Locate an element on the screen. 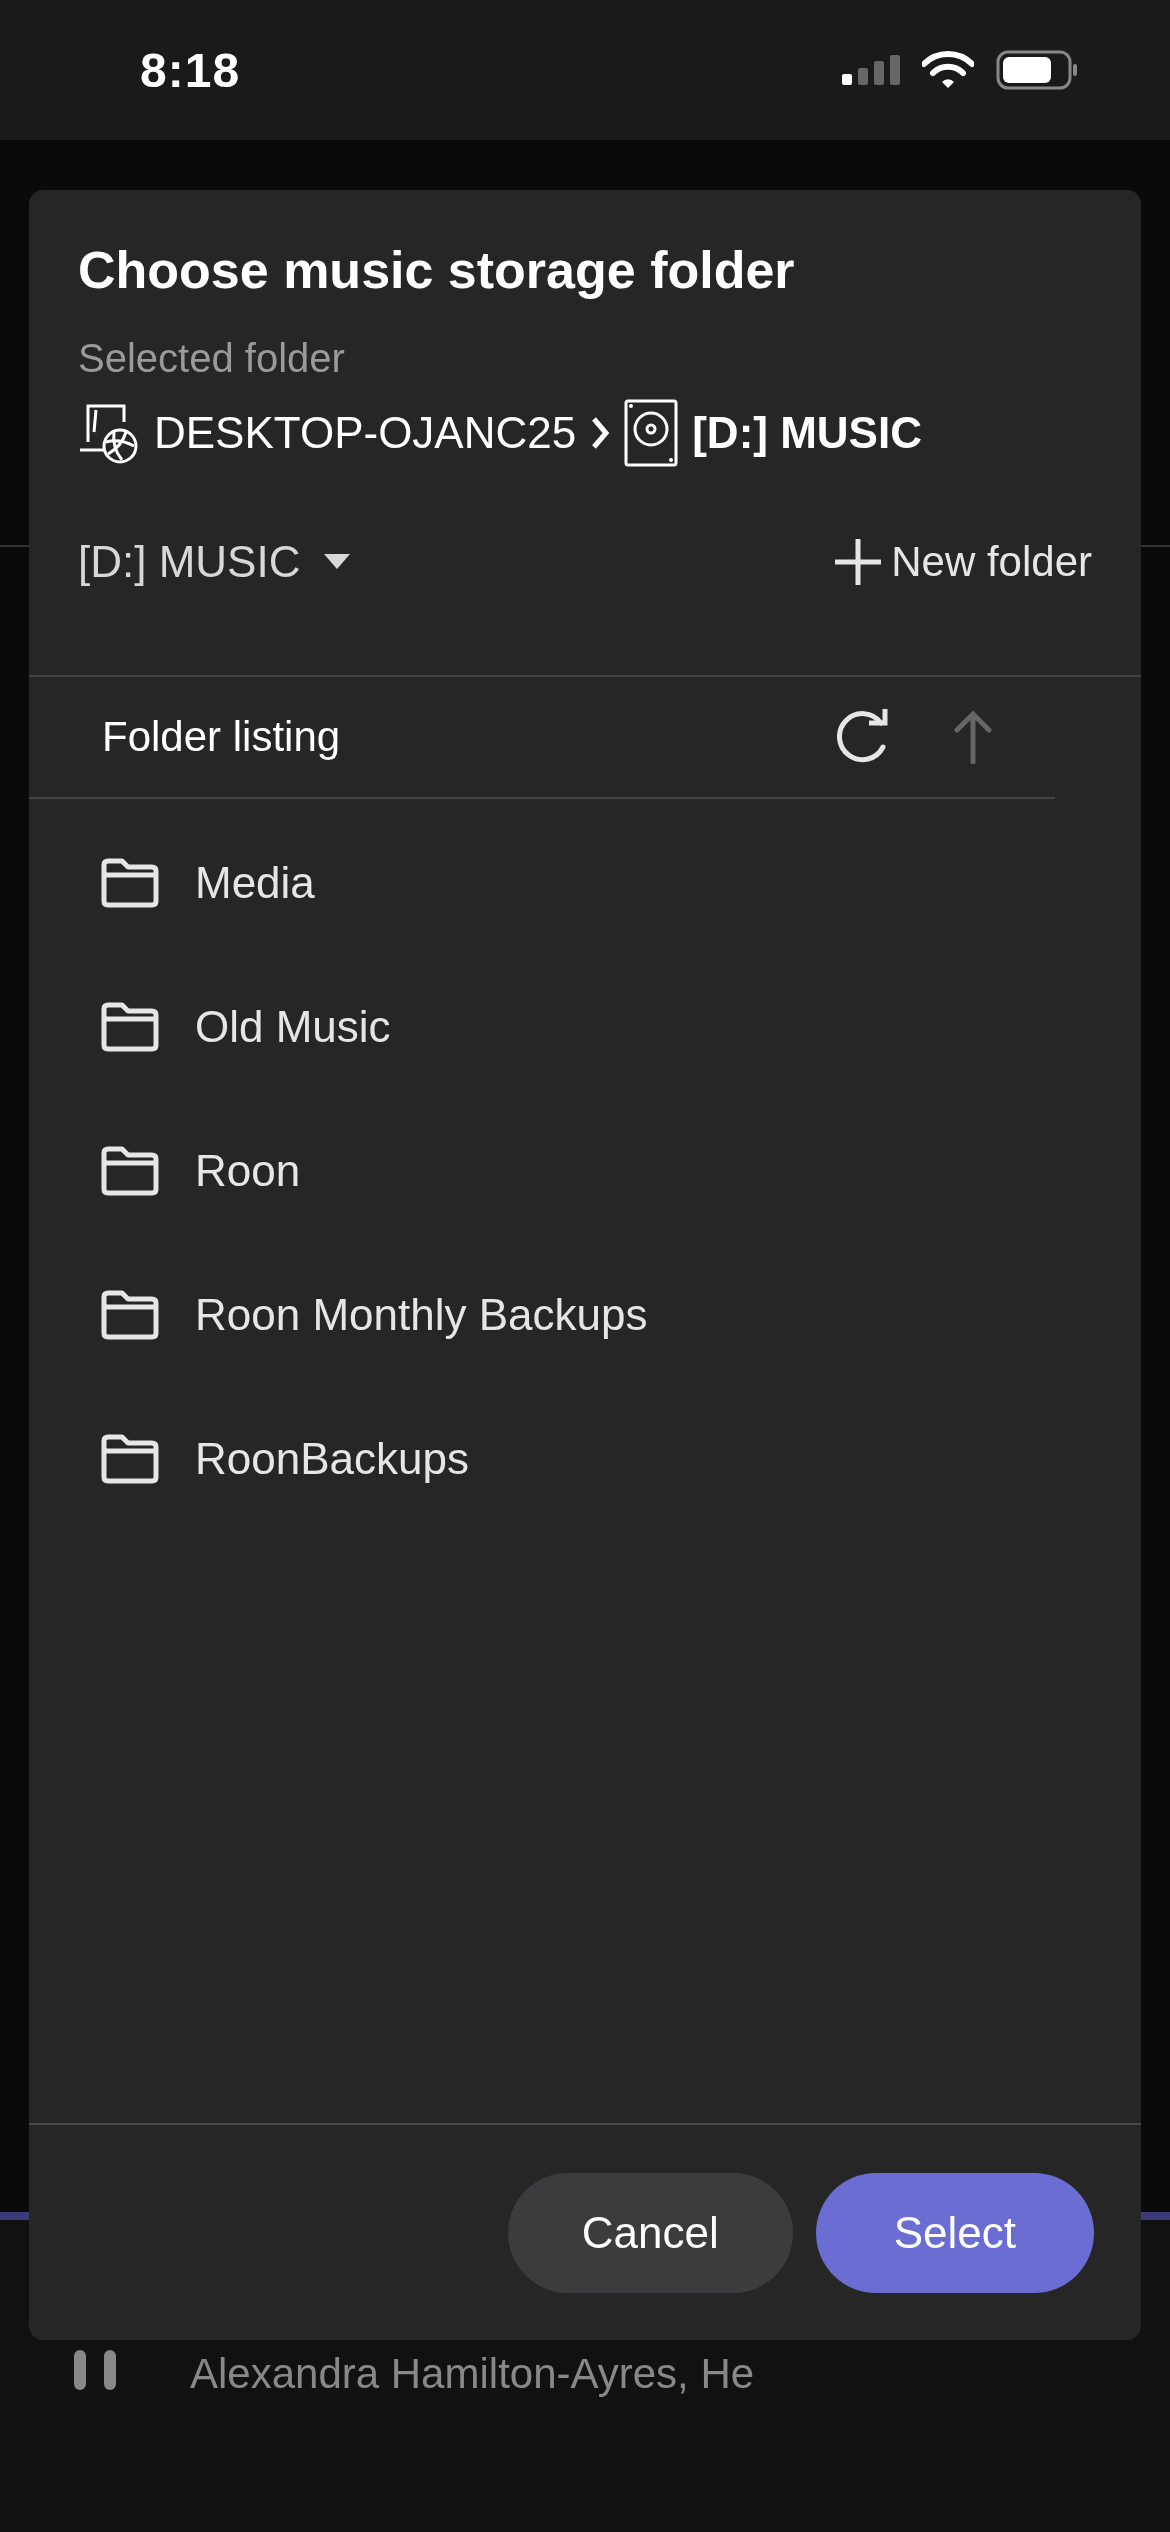  folder-name: Roon Monthly Backups is located at coordinates (421, 1315).